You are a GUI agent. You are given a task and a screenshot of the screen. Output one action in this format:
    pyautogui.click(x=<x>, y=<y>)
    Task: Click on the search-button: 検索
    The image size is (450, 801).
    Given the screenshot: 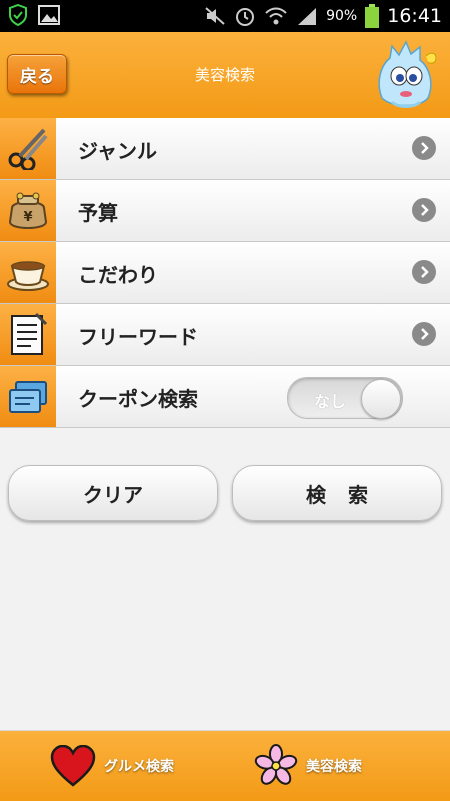 What is the action you would take?
    pyautogui.click(x=337, y=493)
    